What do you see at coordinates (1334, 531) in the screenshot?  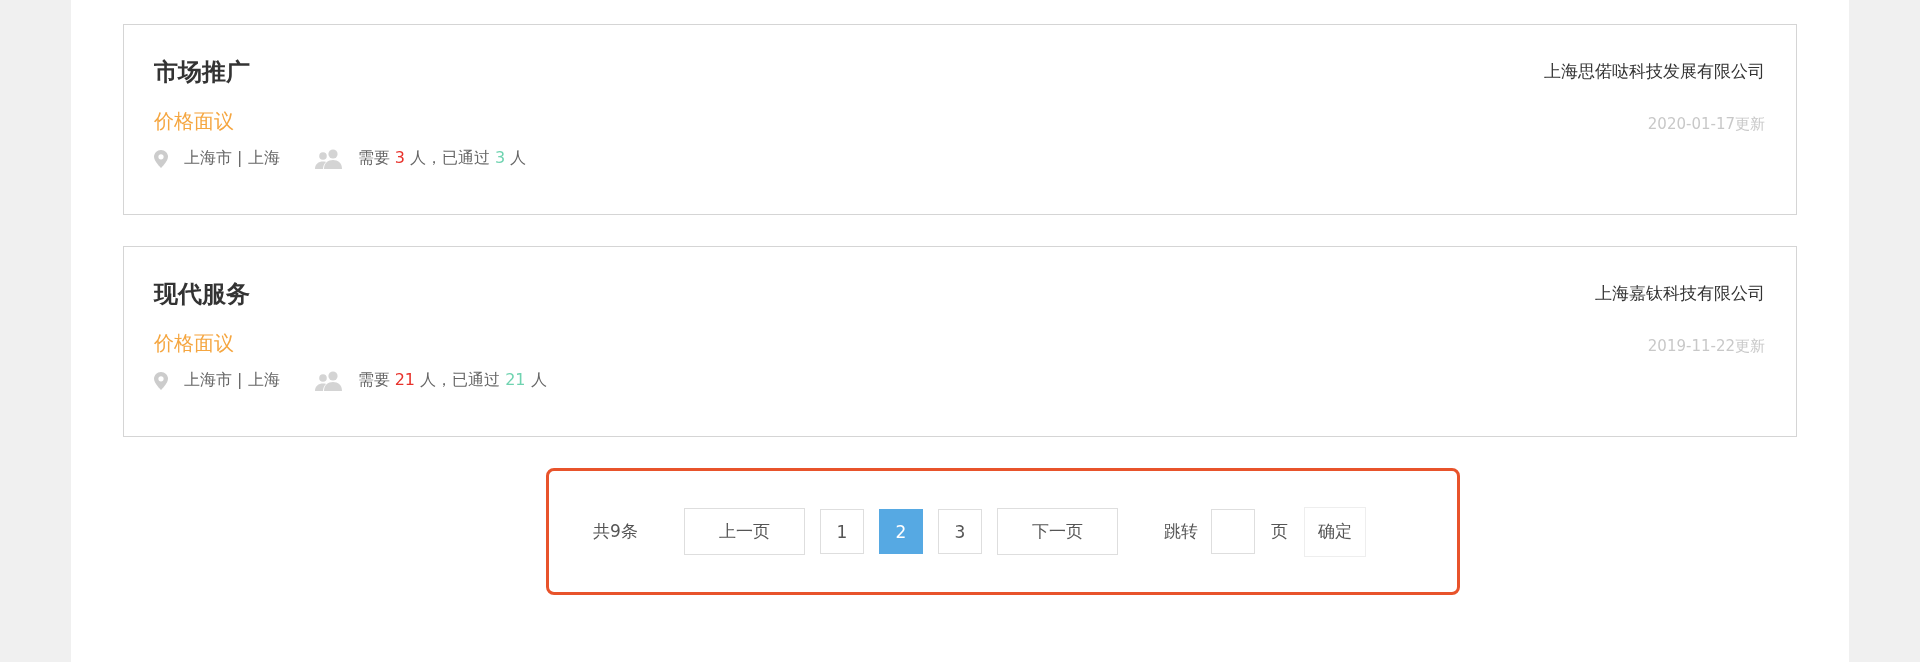 I see `confirm-button: 确定` at bounding box center [1334, 531].